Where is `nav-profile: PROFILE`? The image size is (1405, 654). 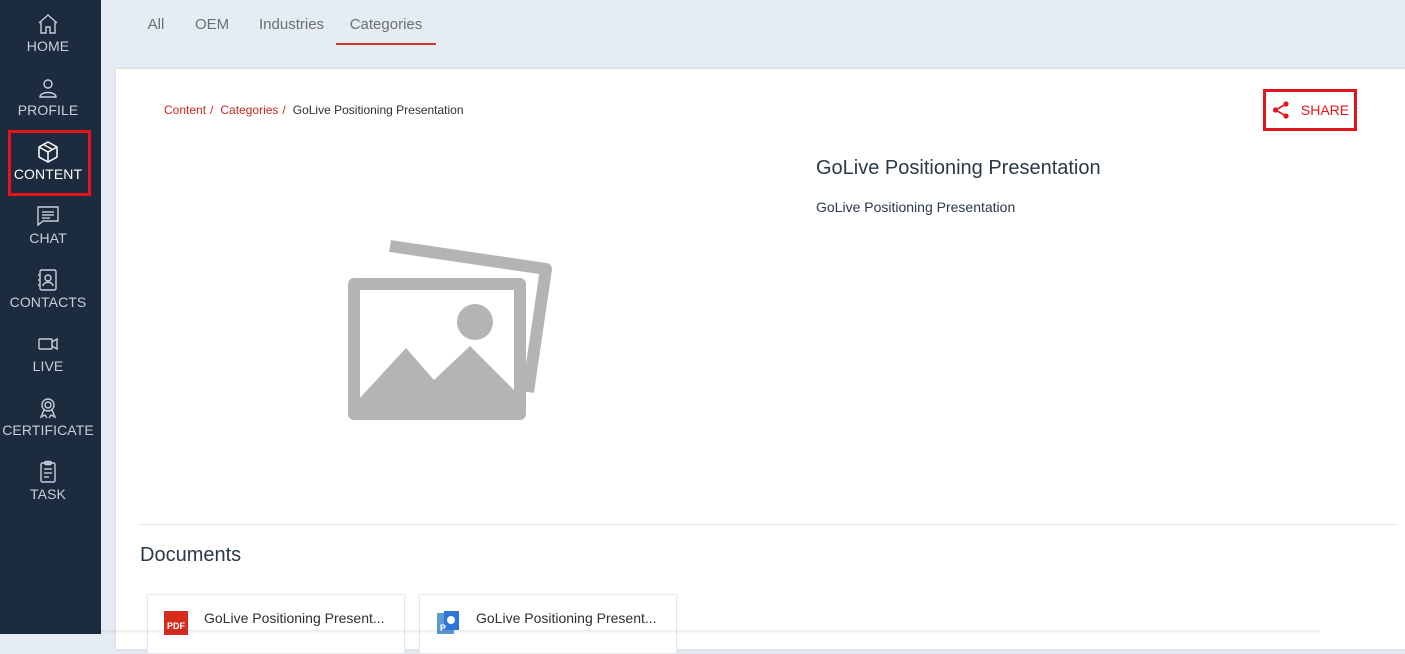
nav-profile: PROFILE is located at coordinates (48, 96).